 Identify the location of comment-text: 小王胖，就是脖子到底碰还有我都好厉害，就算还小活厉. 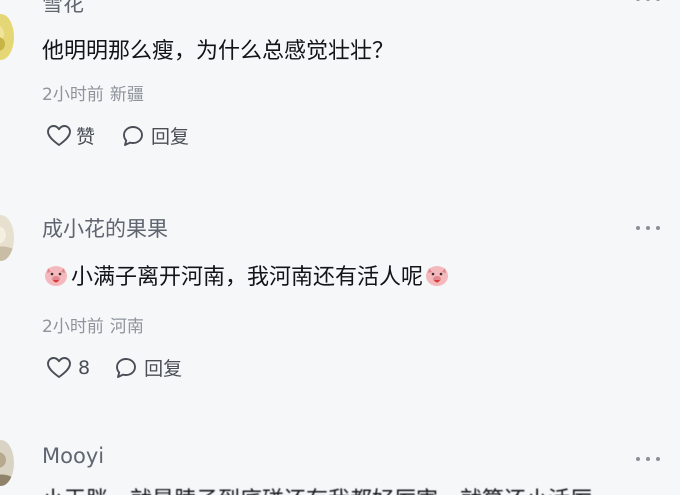
(317, 488).